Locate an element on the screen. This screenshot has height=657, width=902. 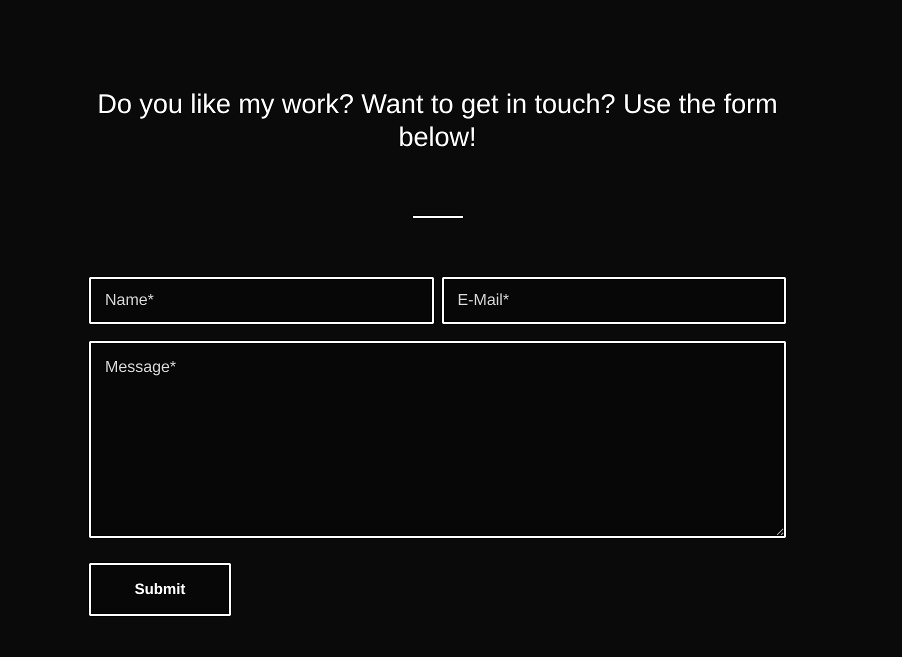
page-heading: Do you like my work? Want to get in touch? Use the form below! is located at coordinates (437, 121).